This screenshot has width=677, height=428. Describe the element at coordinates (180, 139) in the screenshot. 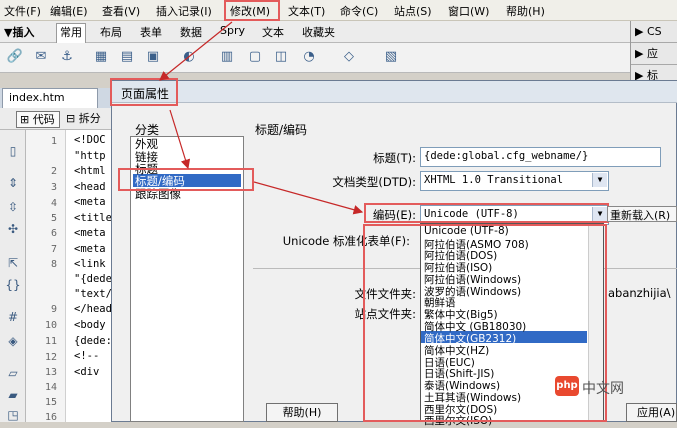

I see `arrow-dialog-to-category` at that location.